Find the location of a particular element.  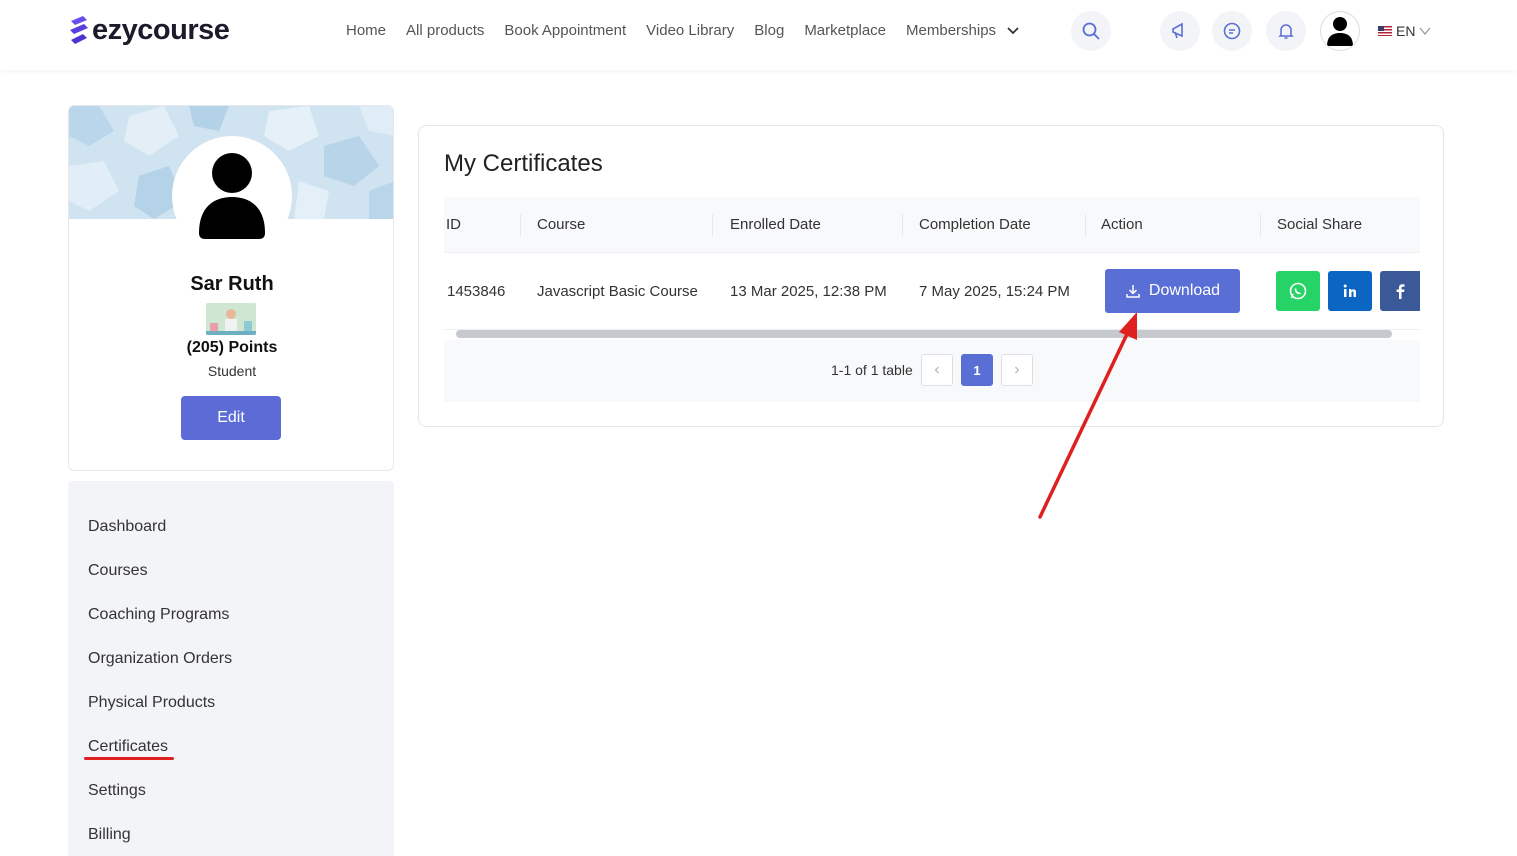

profile-points: (205) Points is located at coordinates (232, 347).